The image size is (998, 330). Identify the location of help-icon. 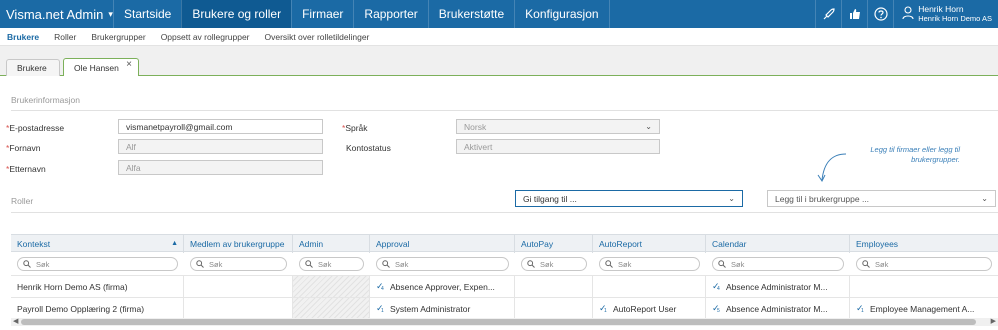
(880, 14).